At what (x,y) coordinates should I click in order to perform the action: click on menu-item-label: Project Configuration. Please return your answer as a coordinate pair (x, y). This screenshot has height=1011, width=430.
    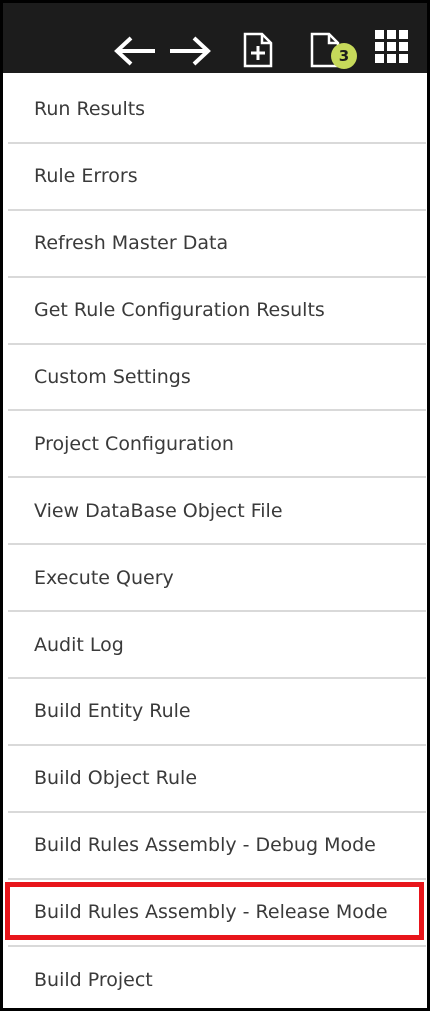
    Looking at the image, I should click on (134, 443).